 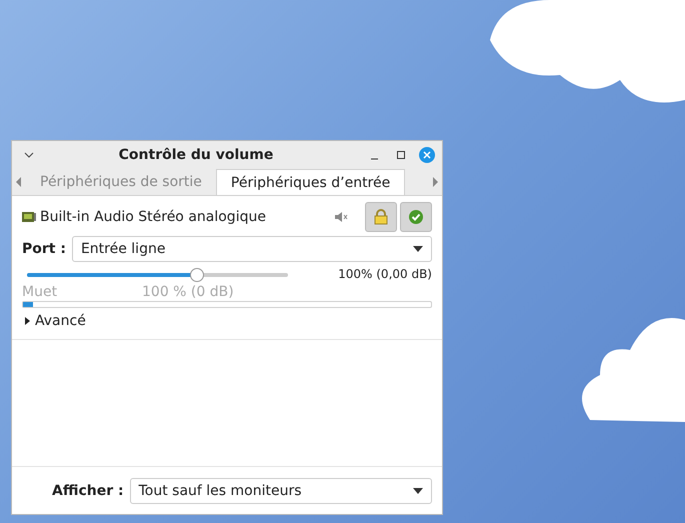 What do you see at coordinates (54, 321) in the screenshot?
I see `advanced-expander: Avancé` at bounding box center [54, 321].